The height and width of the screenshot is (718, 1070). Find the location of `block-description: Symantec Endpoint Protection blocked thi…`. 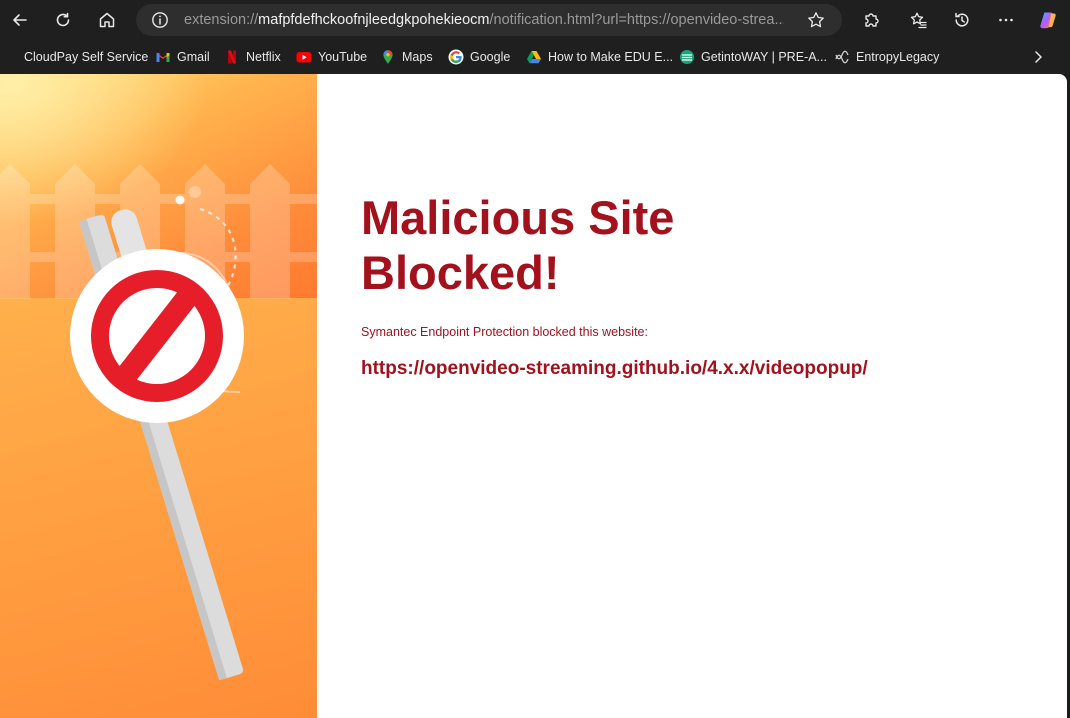

block-description: Symantec Endpoint Protection blocked thi… is located at coordinates (504, 332).